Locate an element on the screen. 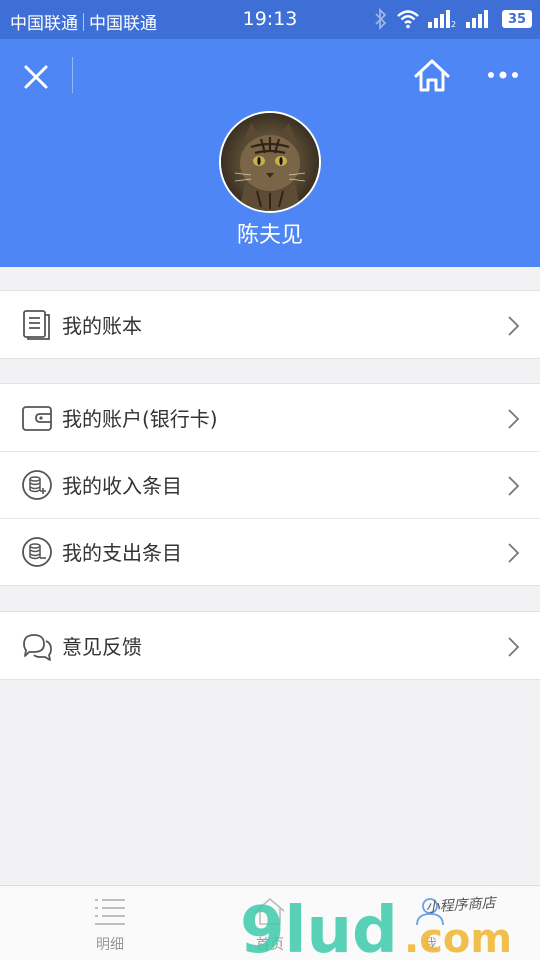  menu-label-ledger: 我的账本 is located at coordinates (102, 326).